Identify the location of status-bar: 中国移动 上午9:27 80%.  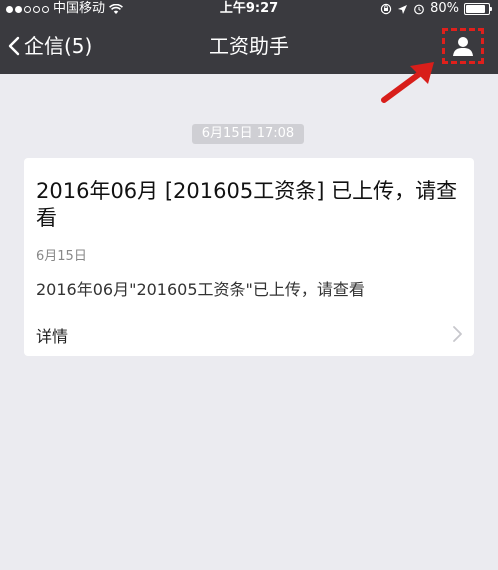
(249, 9).